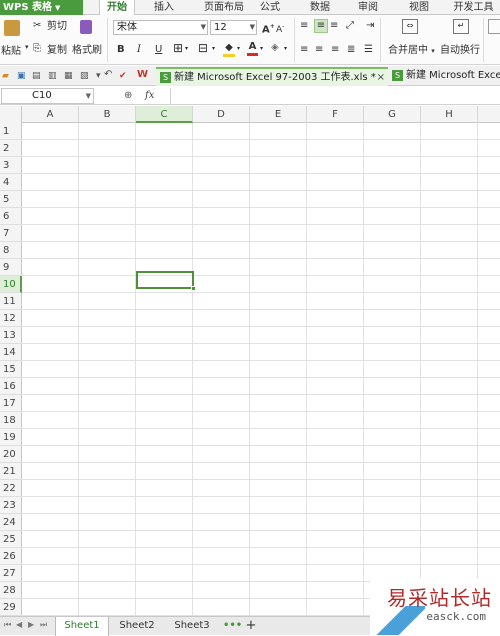  What do you see at coordinates (11, 199) in the screenshot?
I see `row-header-5: 5` at bounding box center [11, 199].